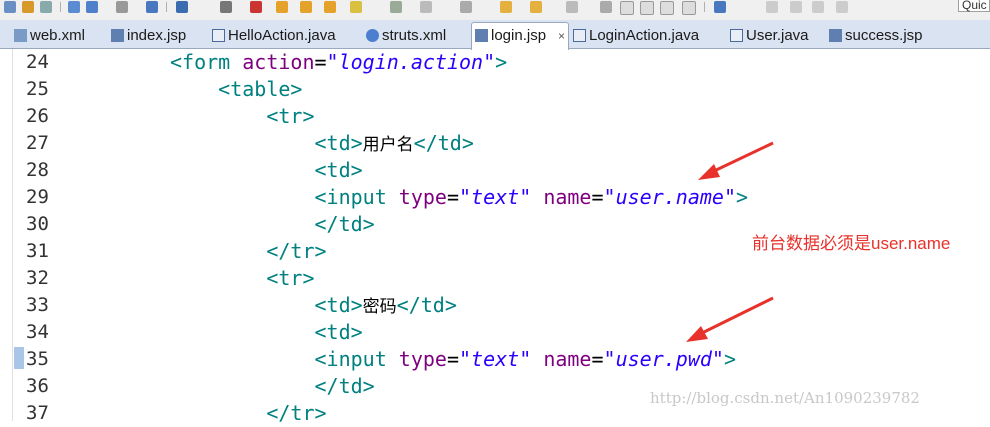 Image resolution: width=990 pixels, height=427 pixels. What do you see at coordinates (730, 241) in the screenshot?
I see `annotation-arrows` at bounding box center [730, 241].